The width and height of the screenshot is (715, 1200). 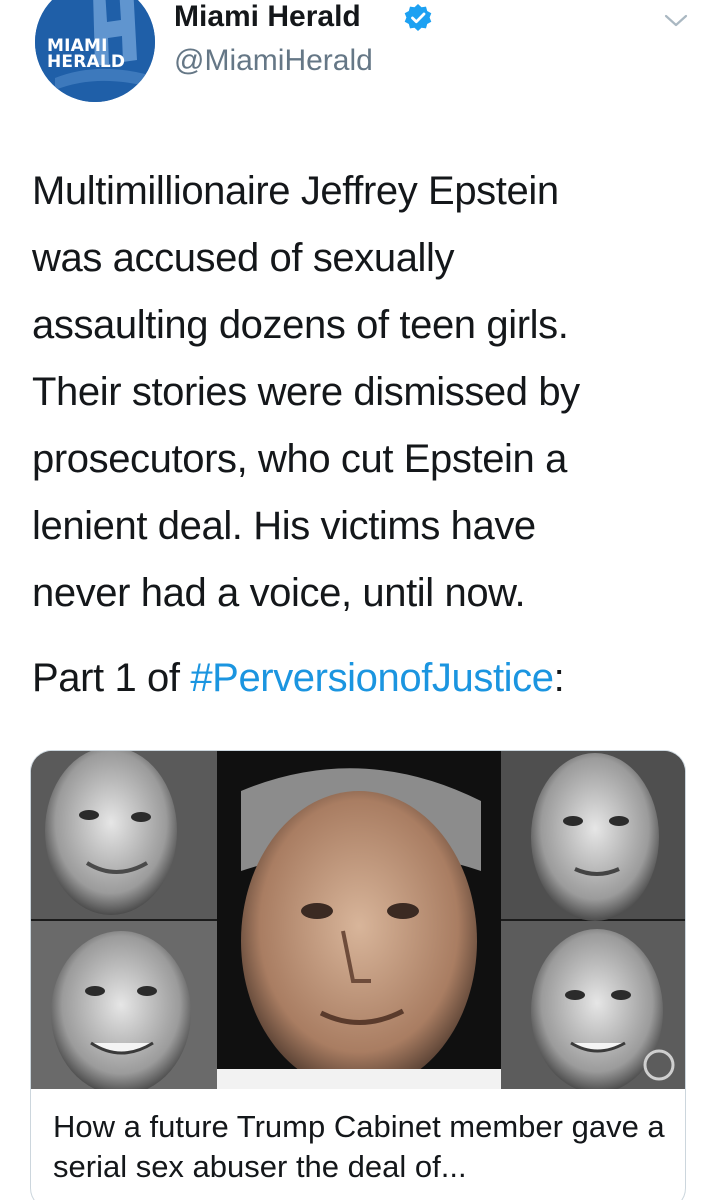 What do you see at coordinates (111, 678) in the screenshot?
I see `part-prefix: Part 1 of` at bounding box center [111, 678].